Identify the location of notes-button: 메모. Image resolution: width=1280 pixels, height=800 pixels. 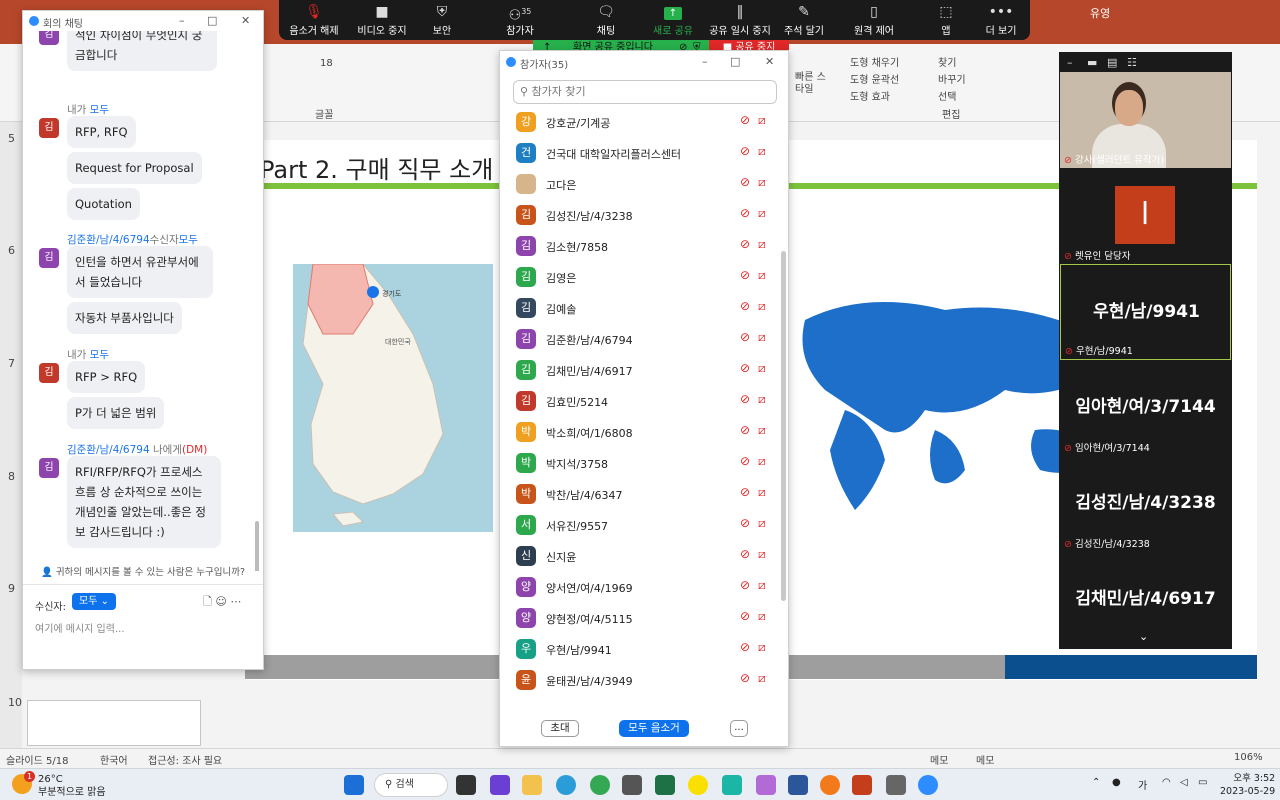
(939, 759).